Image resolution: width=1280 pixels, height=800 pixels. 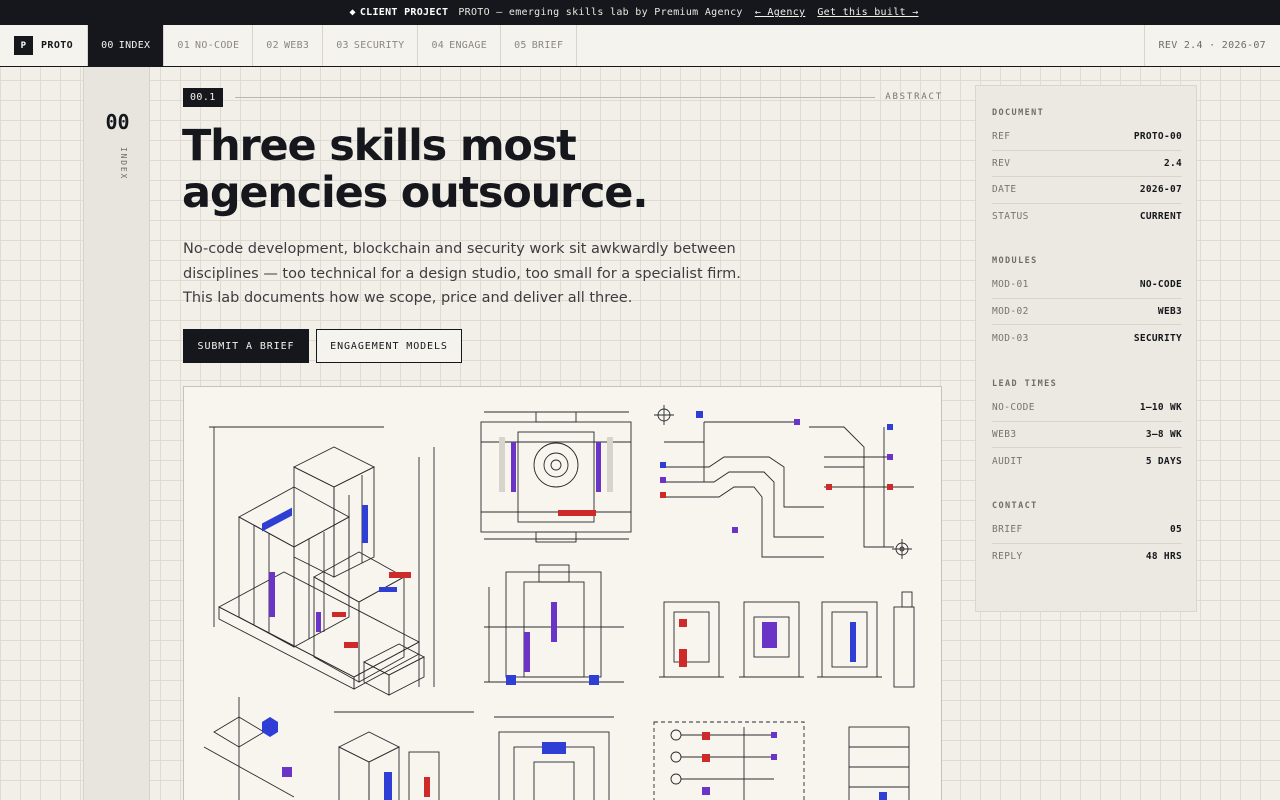 I want to click on lead-time-row: AUDIT 5 DAYS, so click(x=1087, y=461).